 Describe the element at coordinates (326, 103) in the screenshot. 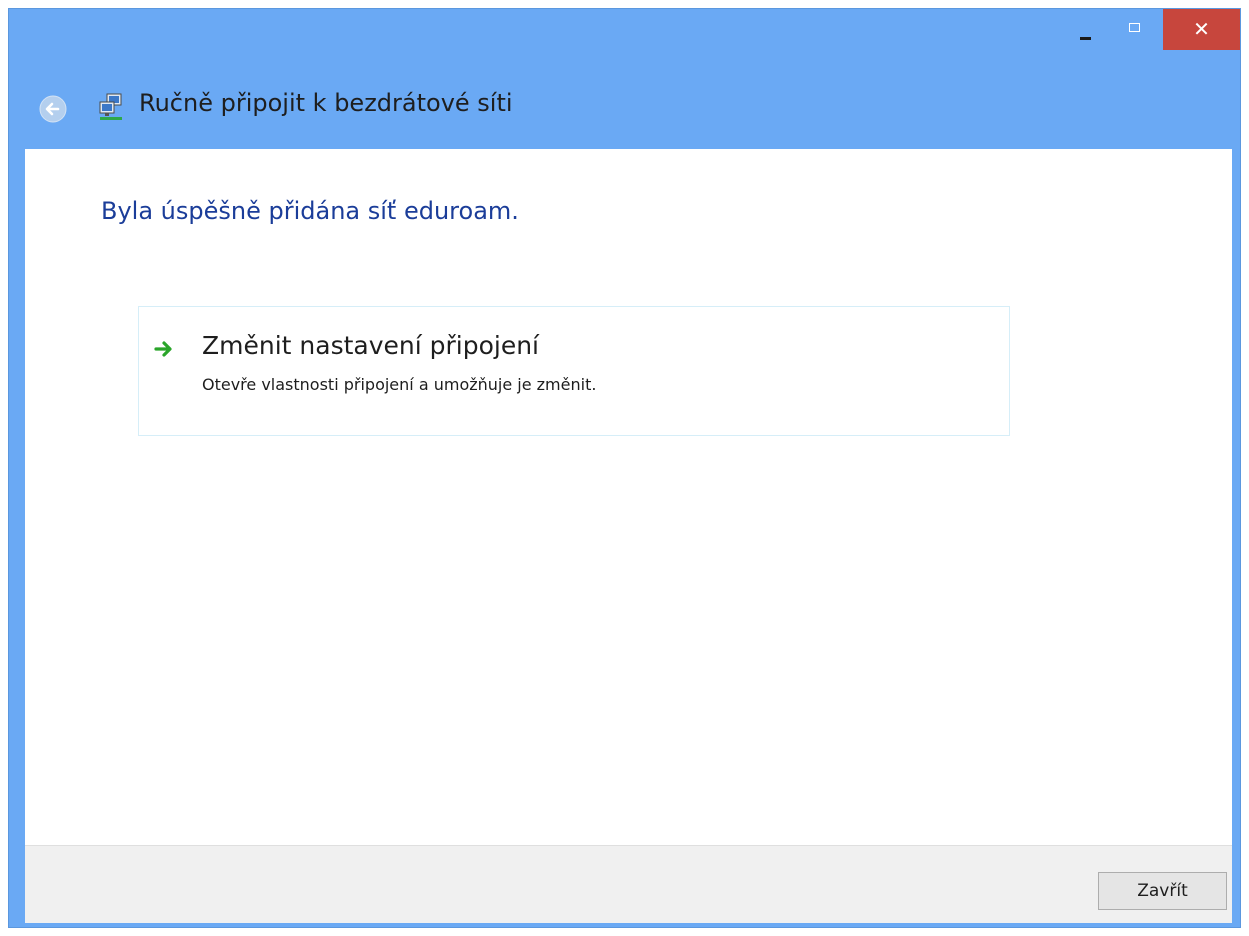

I see `window-title: Ručně připojit k bezdrátové síti` at that location.